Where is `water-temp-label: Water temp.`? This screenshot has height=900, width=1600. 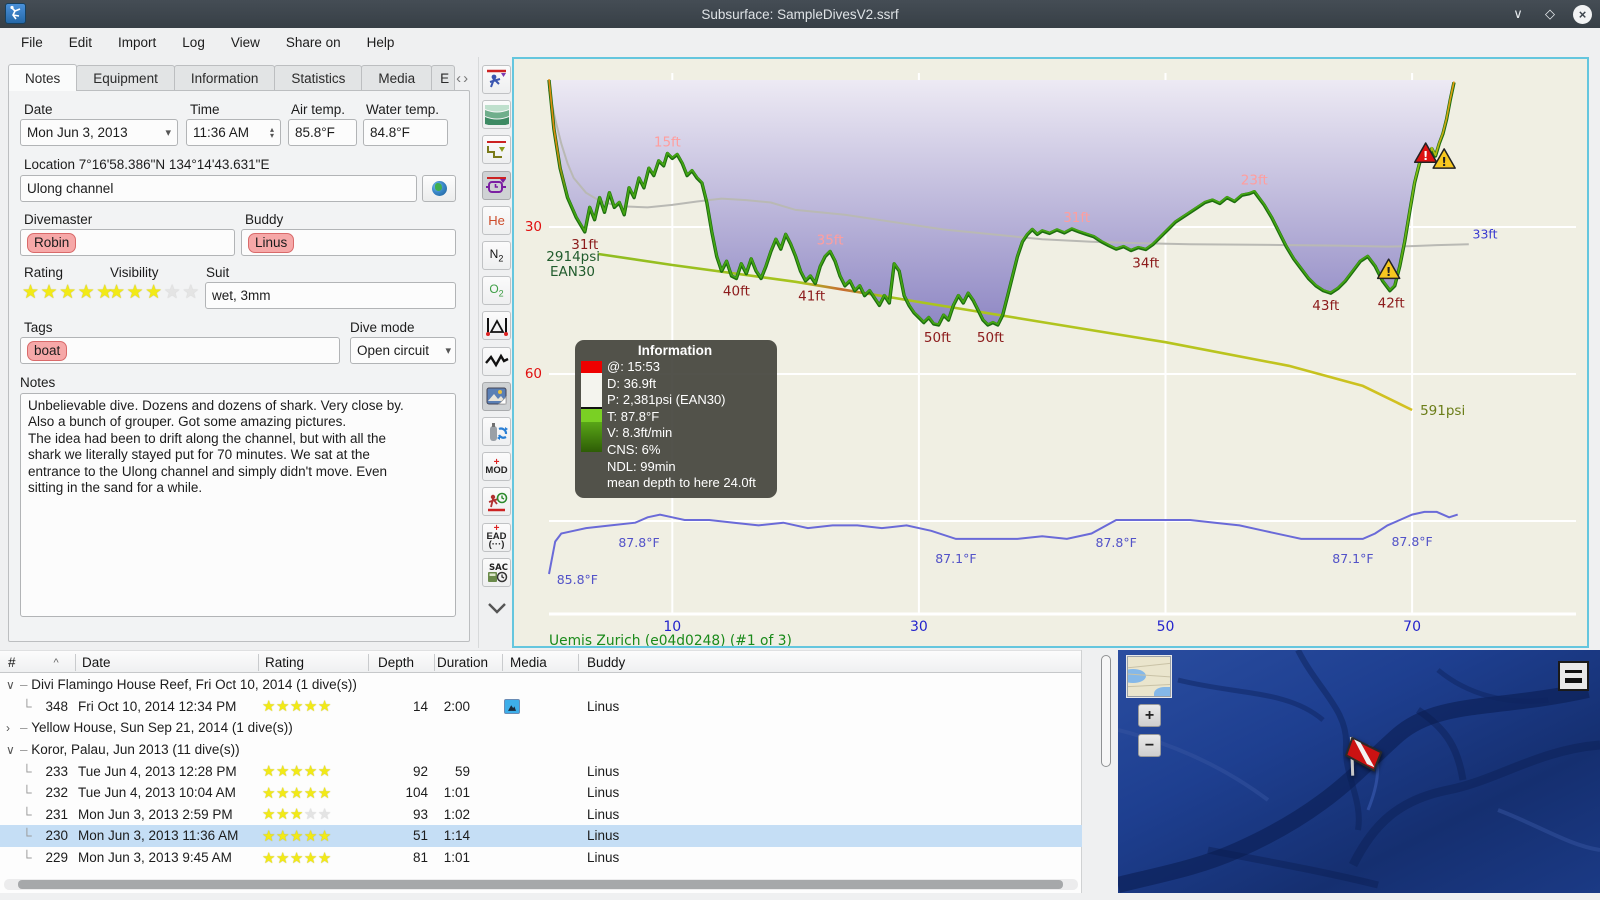 water-temp-label: Water temp. is located at coordinates (403, 109).